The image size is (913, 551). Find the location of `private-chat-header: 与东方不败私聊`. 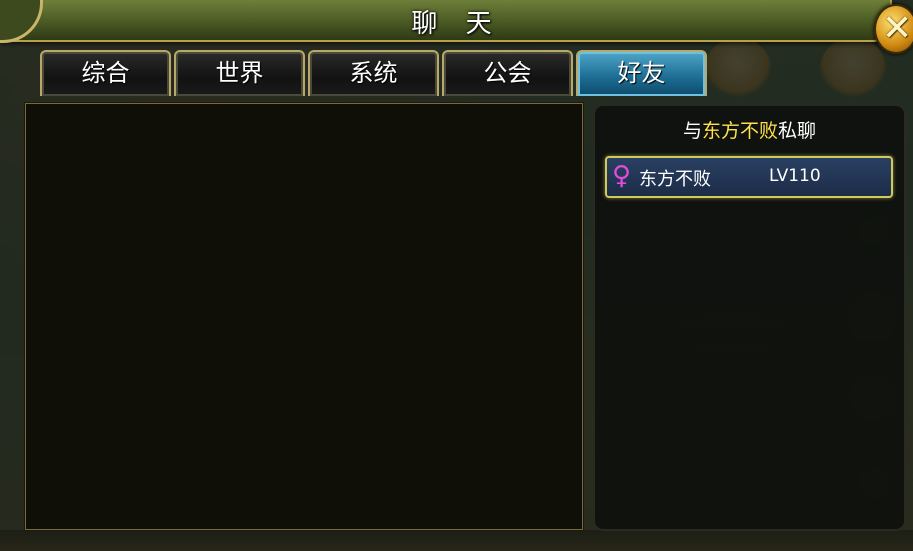

private-chat-header: 与东方不败私聊 is located at coordinates (749, 129).